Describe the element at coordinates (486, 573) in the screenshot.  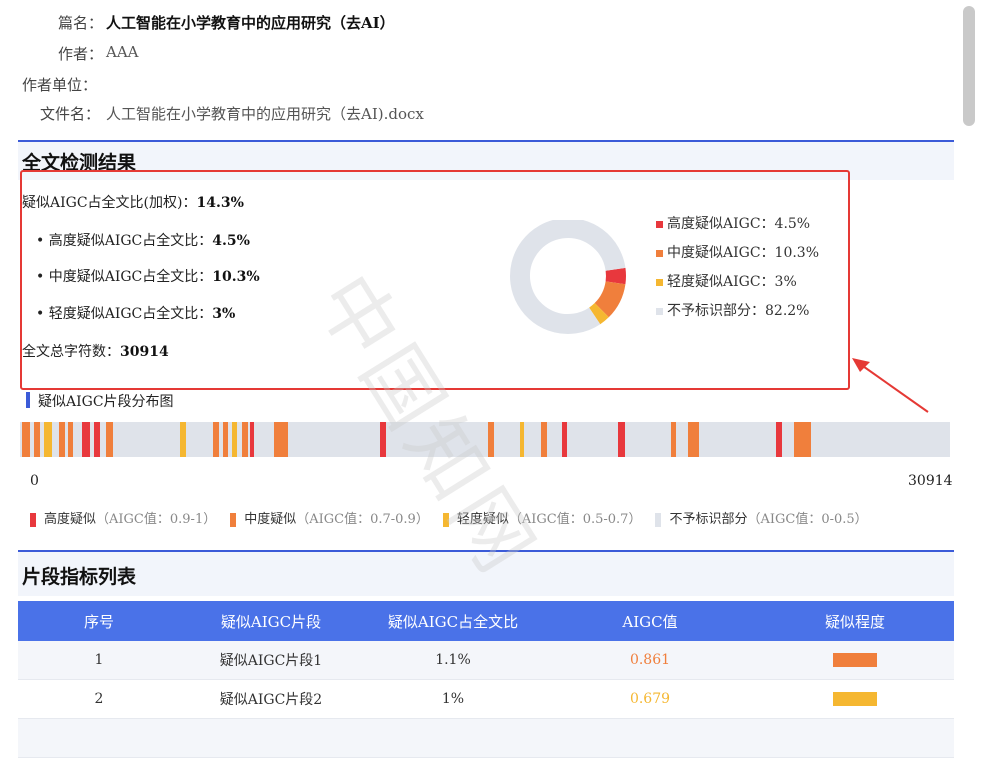
I see `fragment-section-header: 片段指标列表` at that location.